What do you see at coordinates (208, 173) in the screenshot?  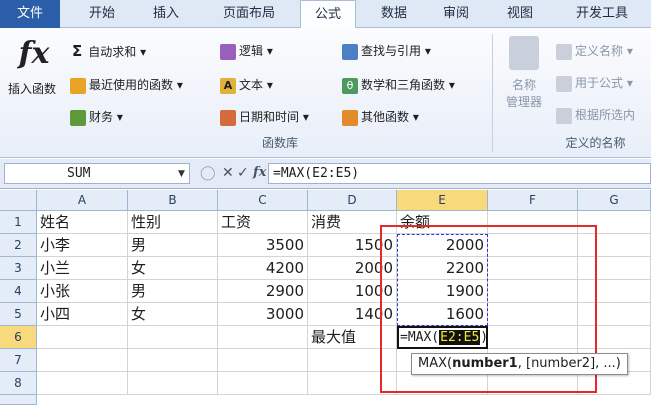 I see `dropdown-circle-icon: ◯` at bounding box center [208, 173].